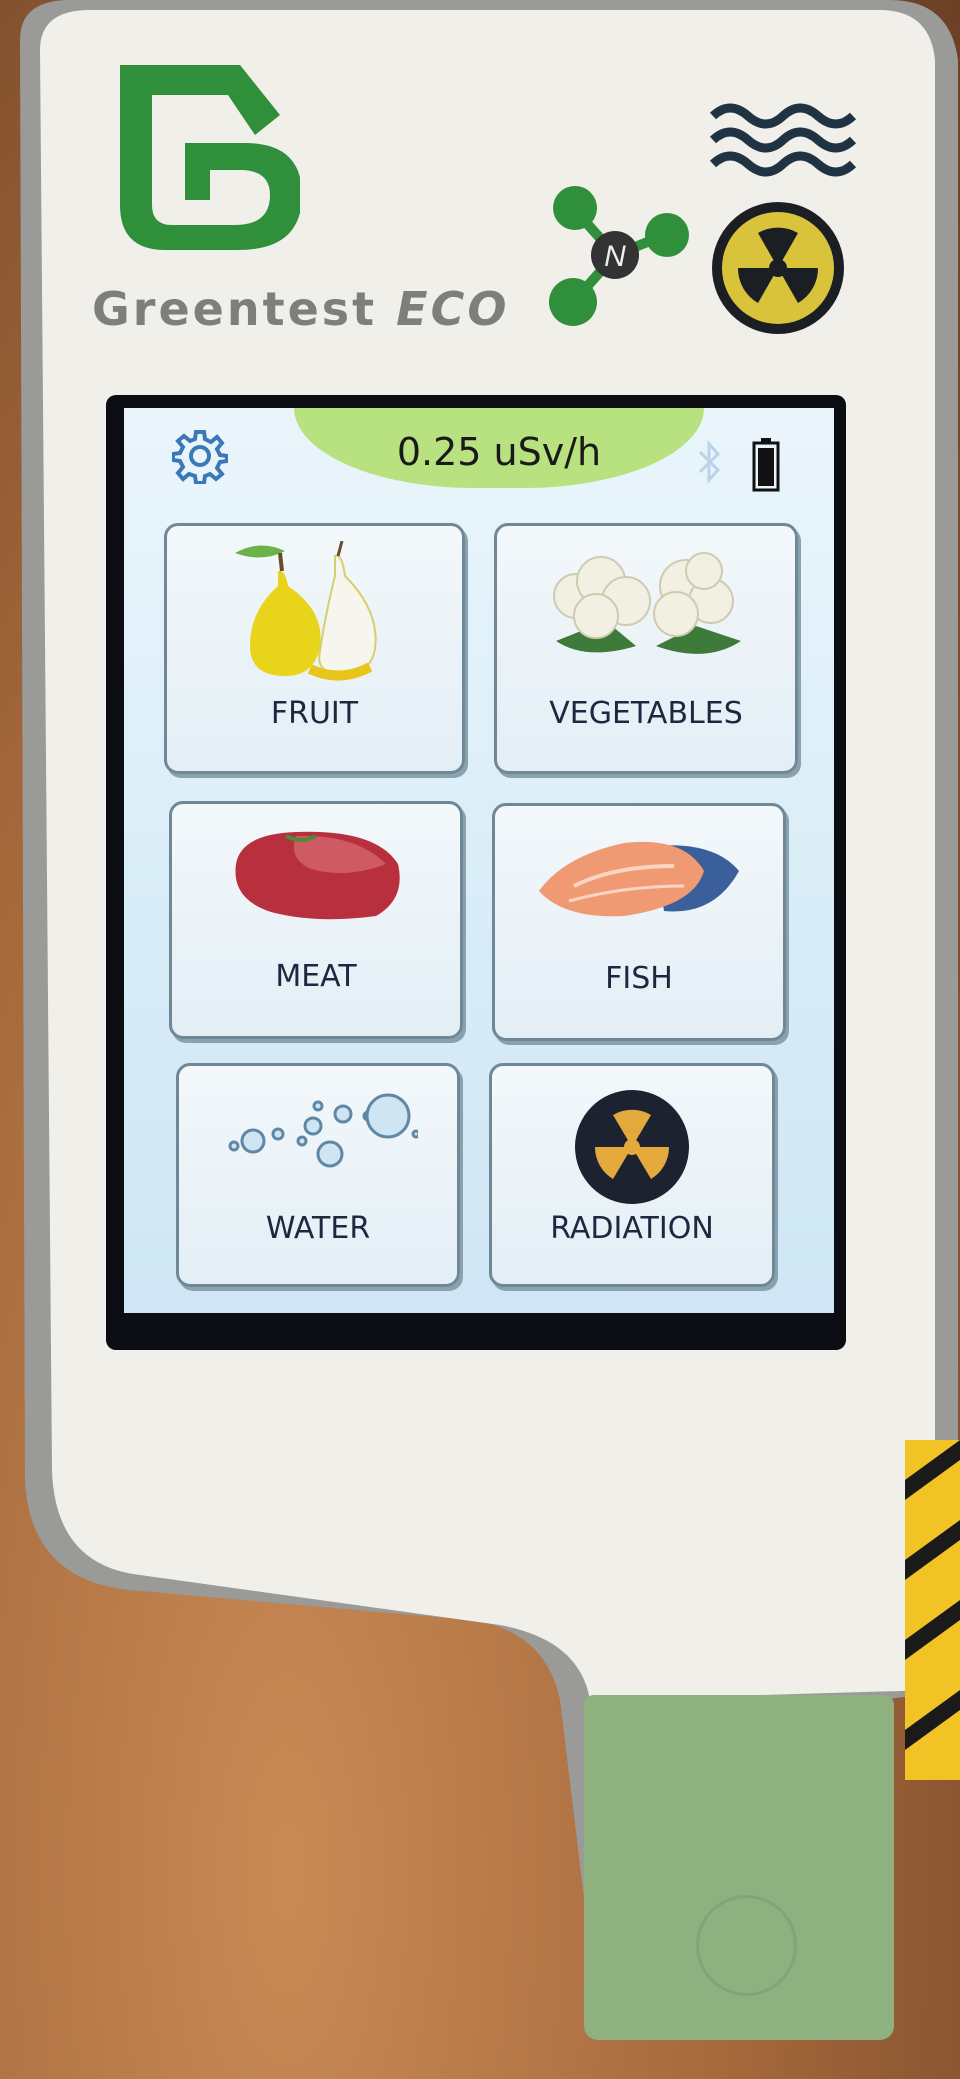 Image resolution: width=960 pixels, height=2079 pixels. I want to click on tile-meat: MEAT, so click(316, 920).